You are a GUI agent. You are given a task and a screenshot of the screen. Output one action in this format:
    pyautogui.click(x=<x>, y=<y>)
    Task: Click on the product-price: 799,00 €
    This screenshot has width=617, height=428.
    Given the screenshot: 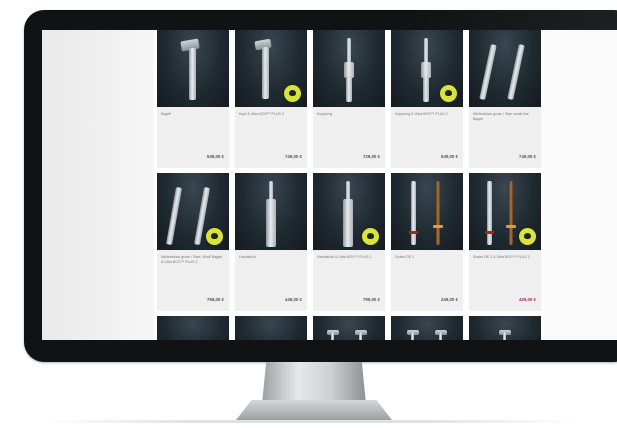 What is the action you would take?
    pyautogui.click(x=371, y=299)
    